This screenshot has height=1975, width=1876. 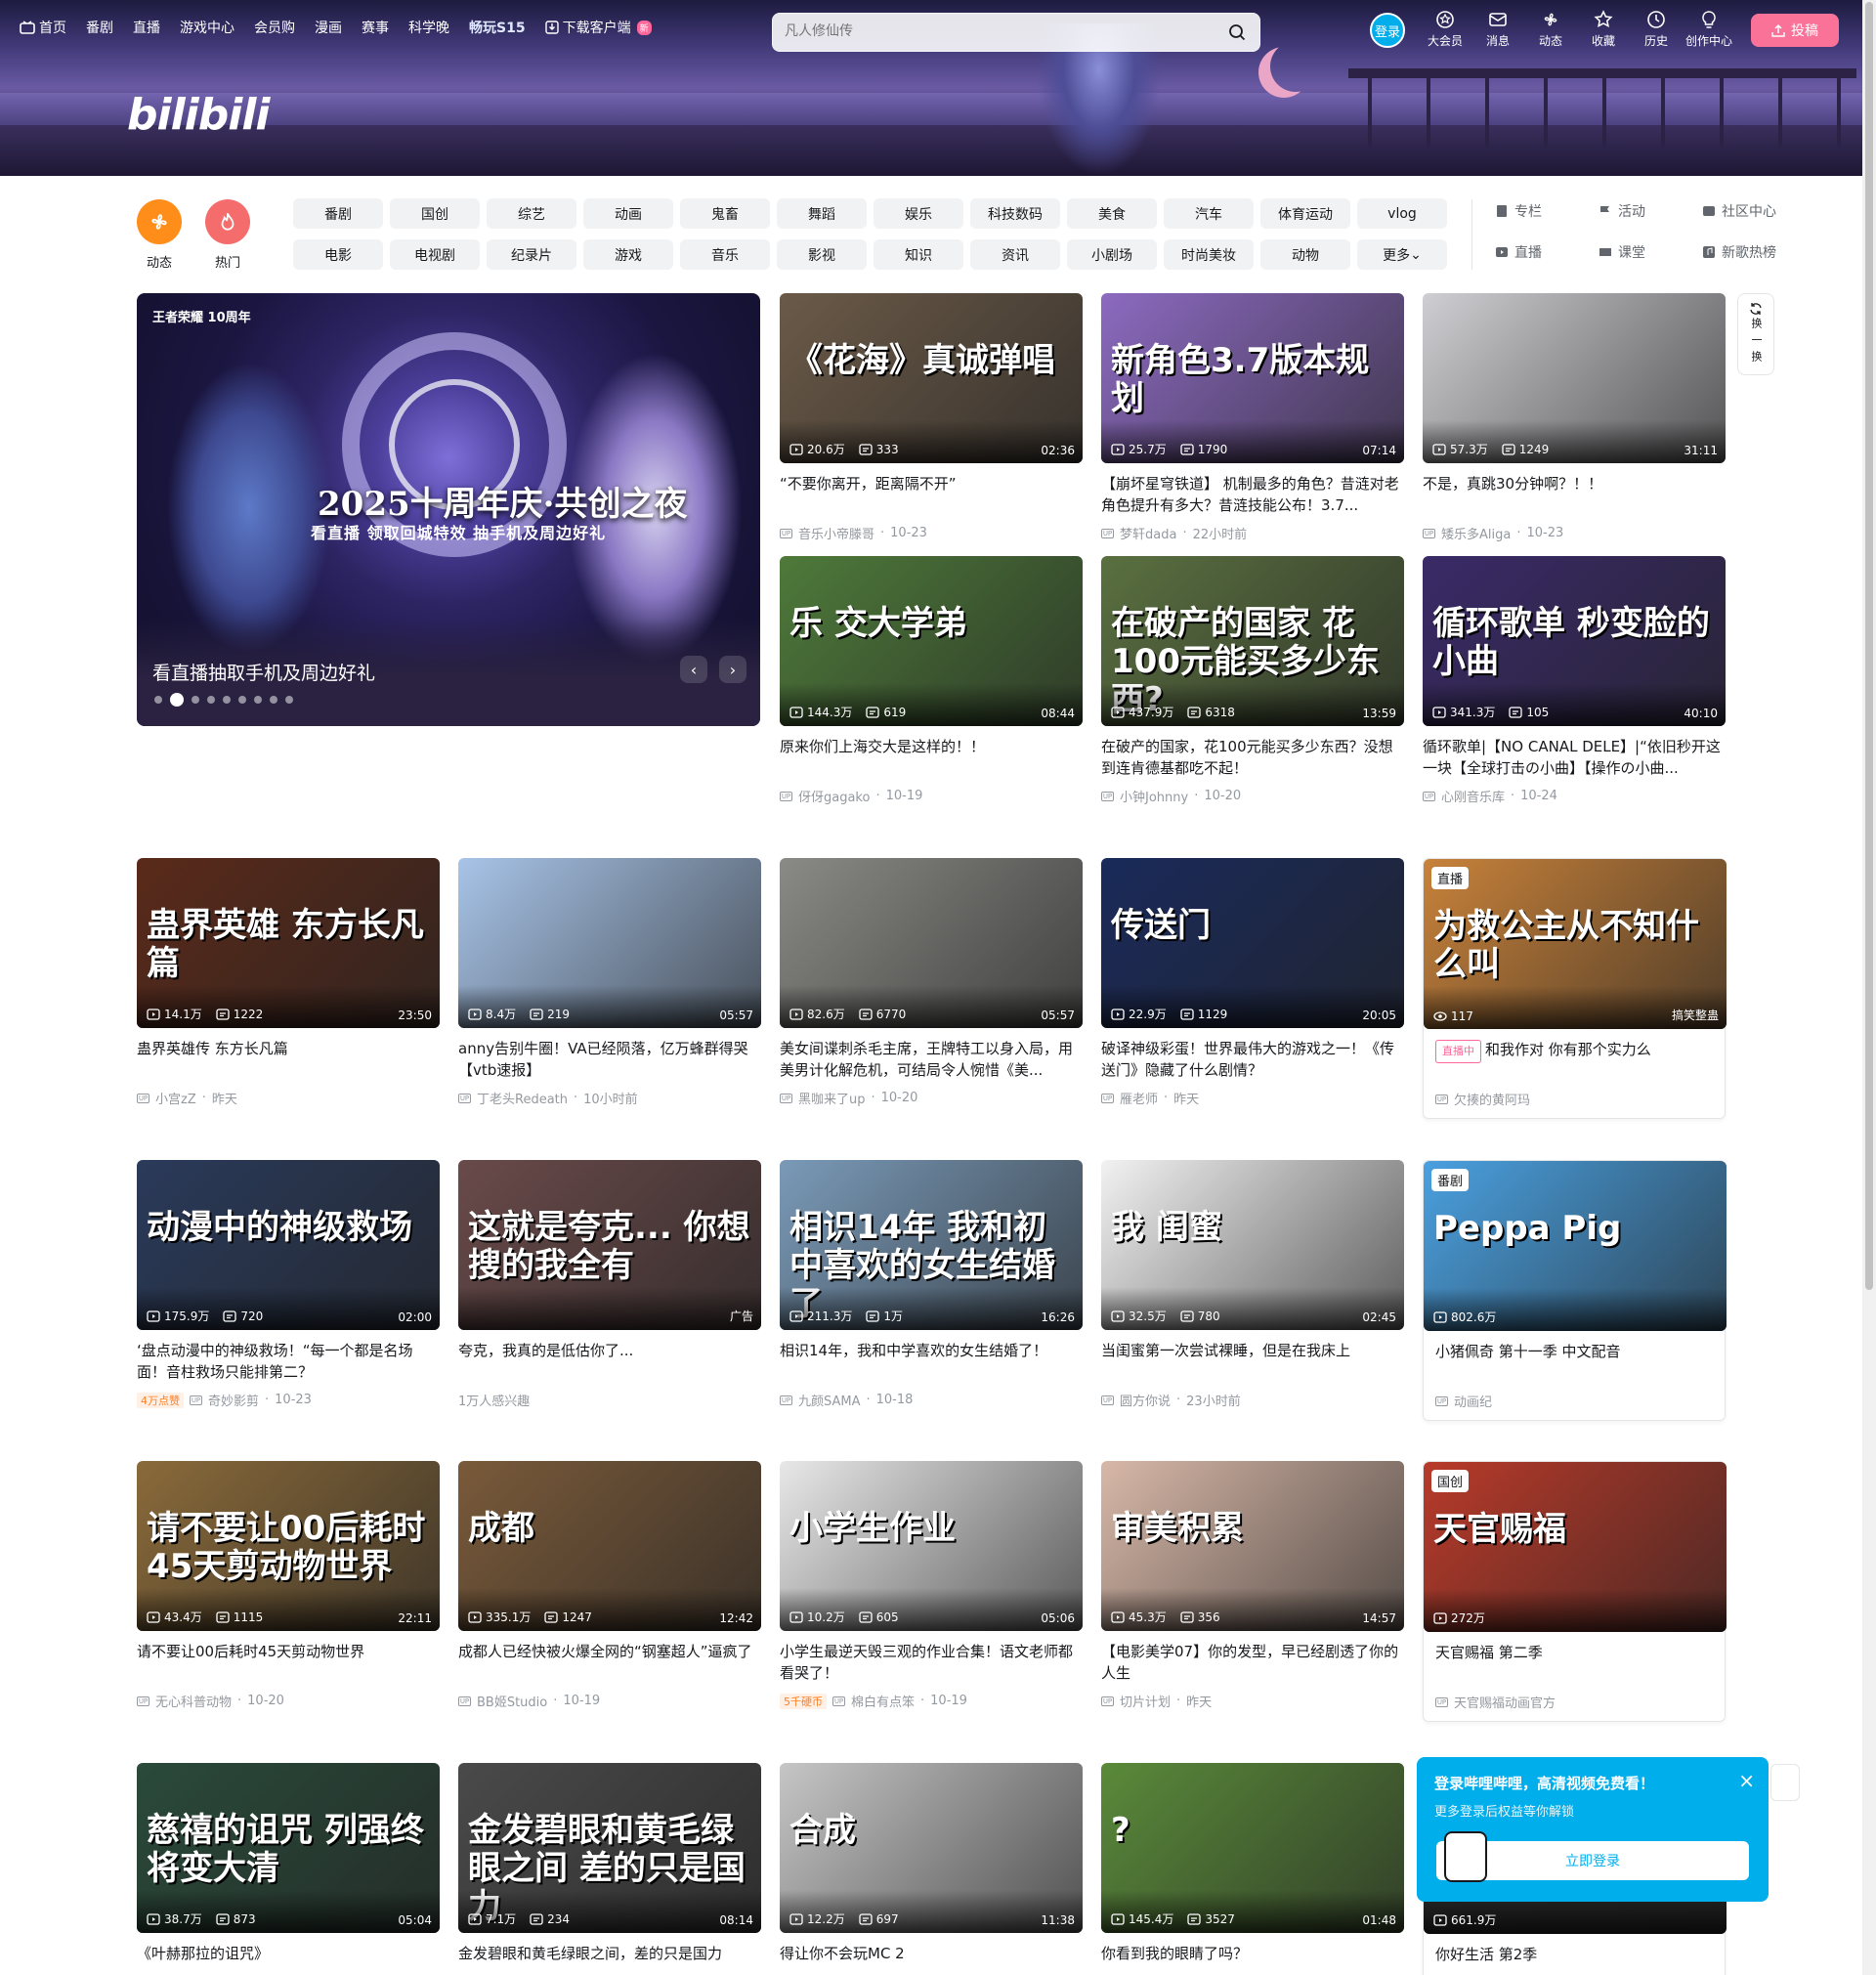 What do you see at coordinates (1575, 1246) in the screenshot?
I see `video-thumbnail: Peppa Pig 番剧 802.6万` at bounding box center [1575, 1246].